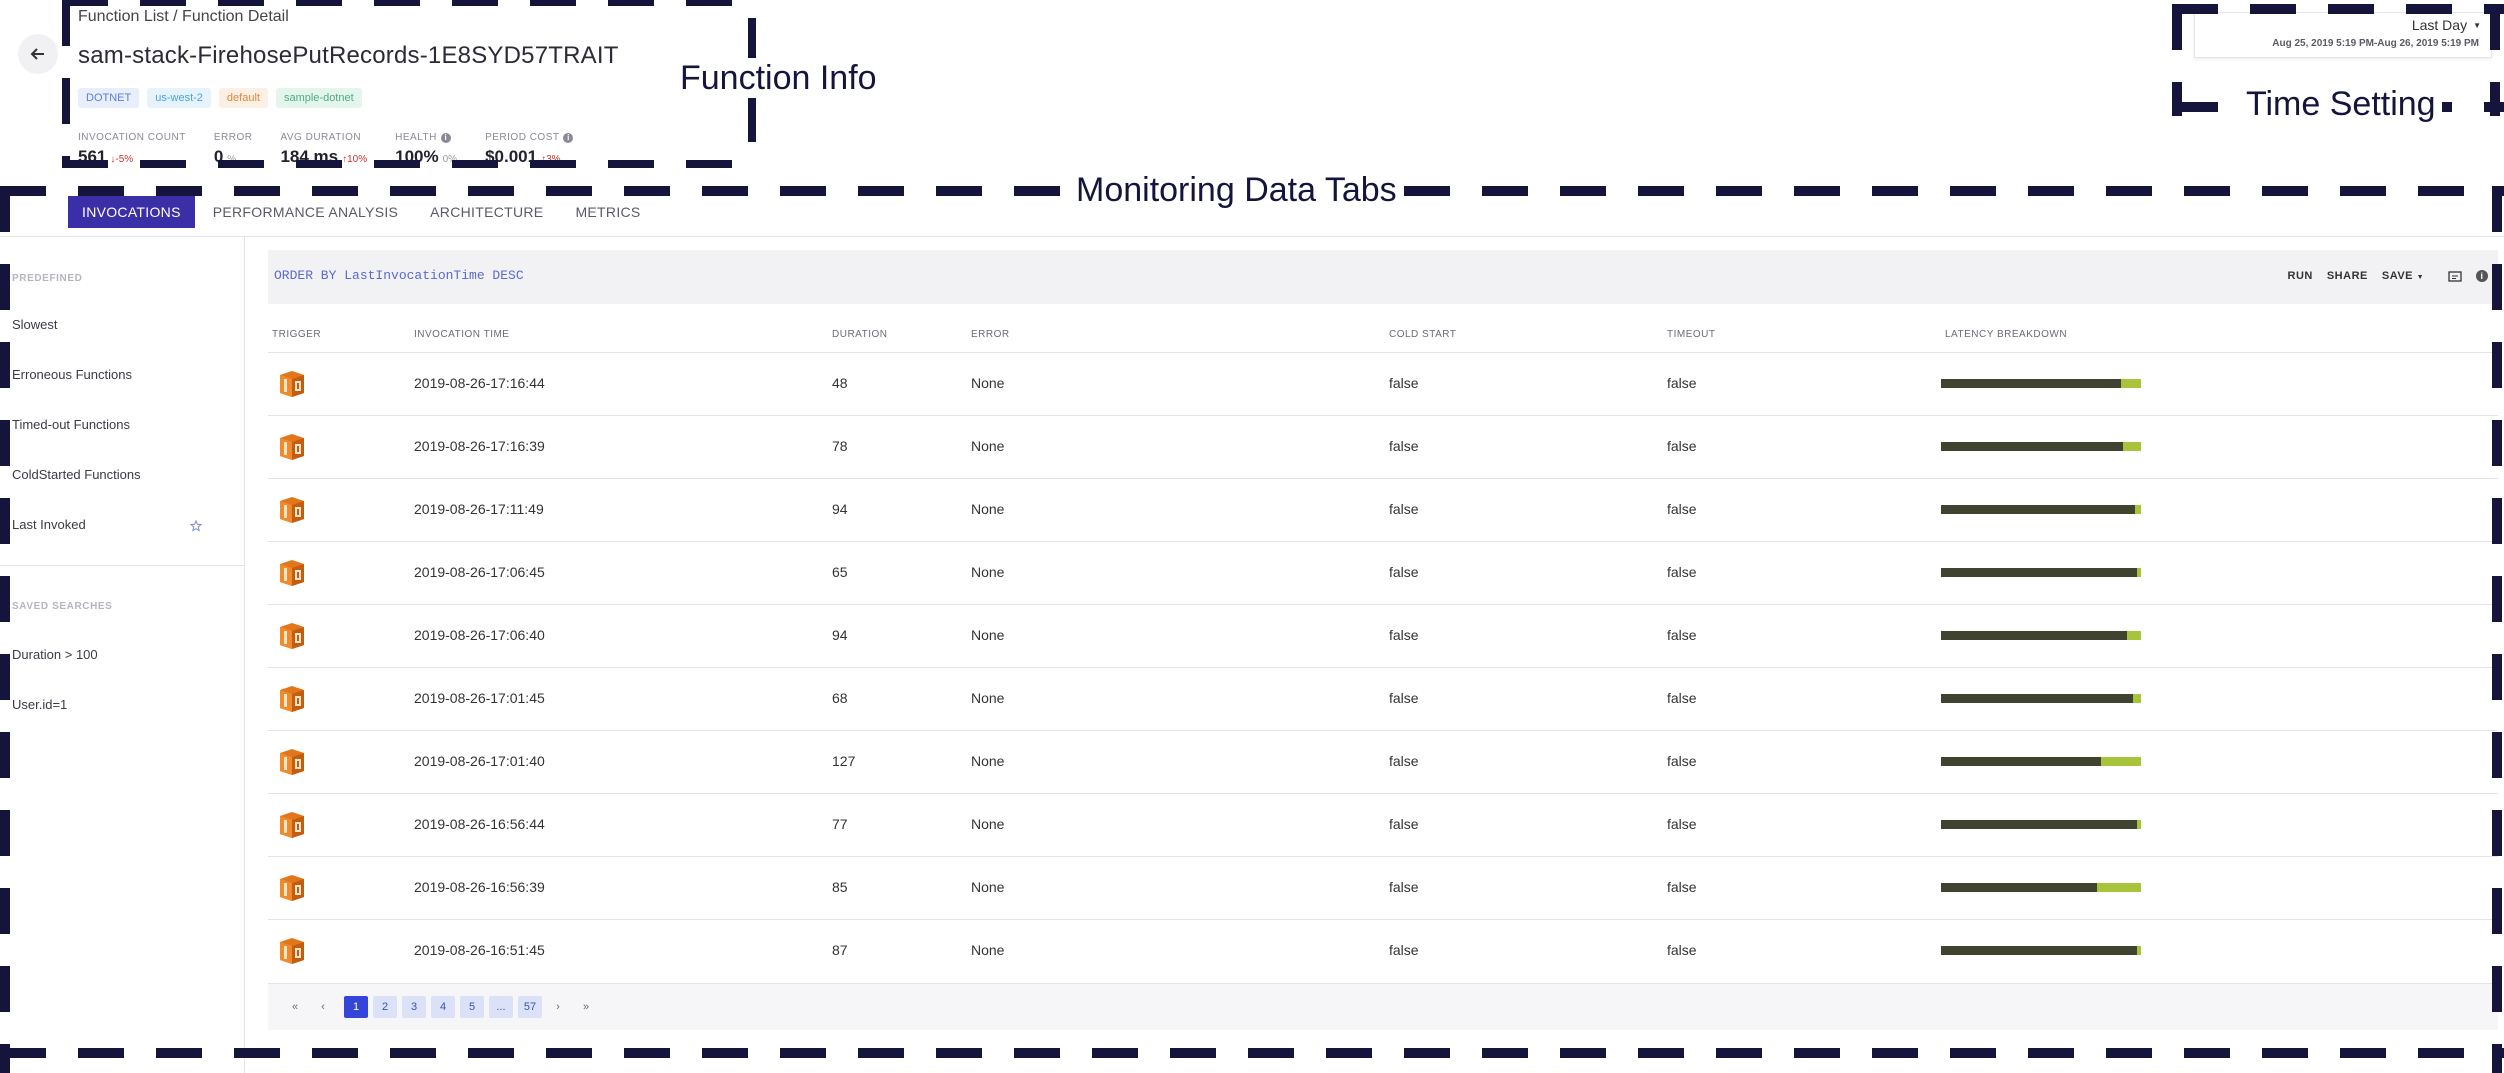 This screenshot has width=2504, height=1073. I want to click on page-button: 5, so click(472, 1007).